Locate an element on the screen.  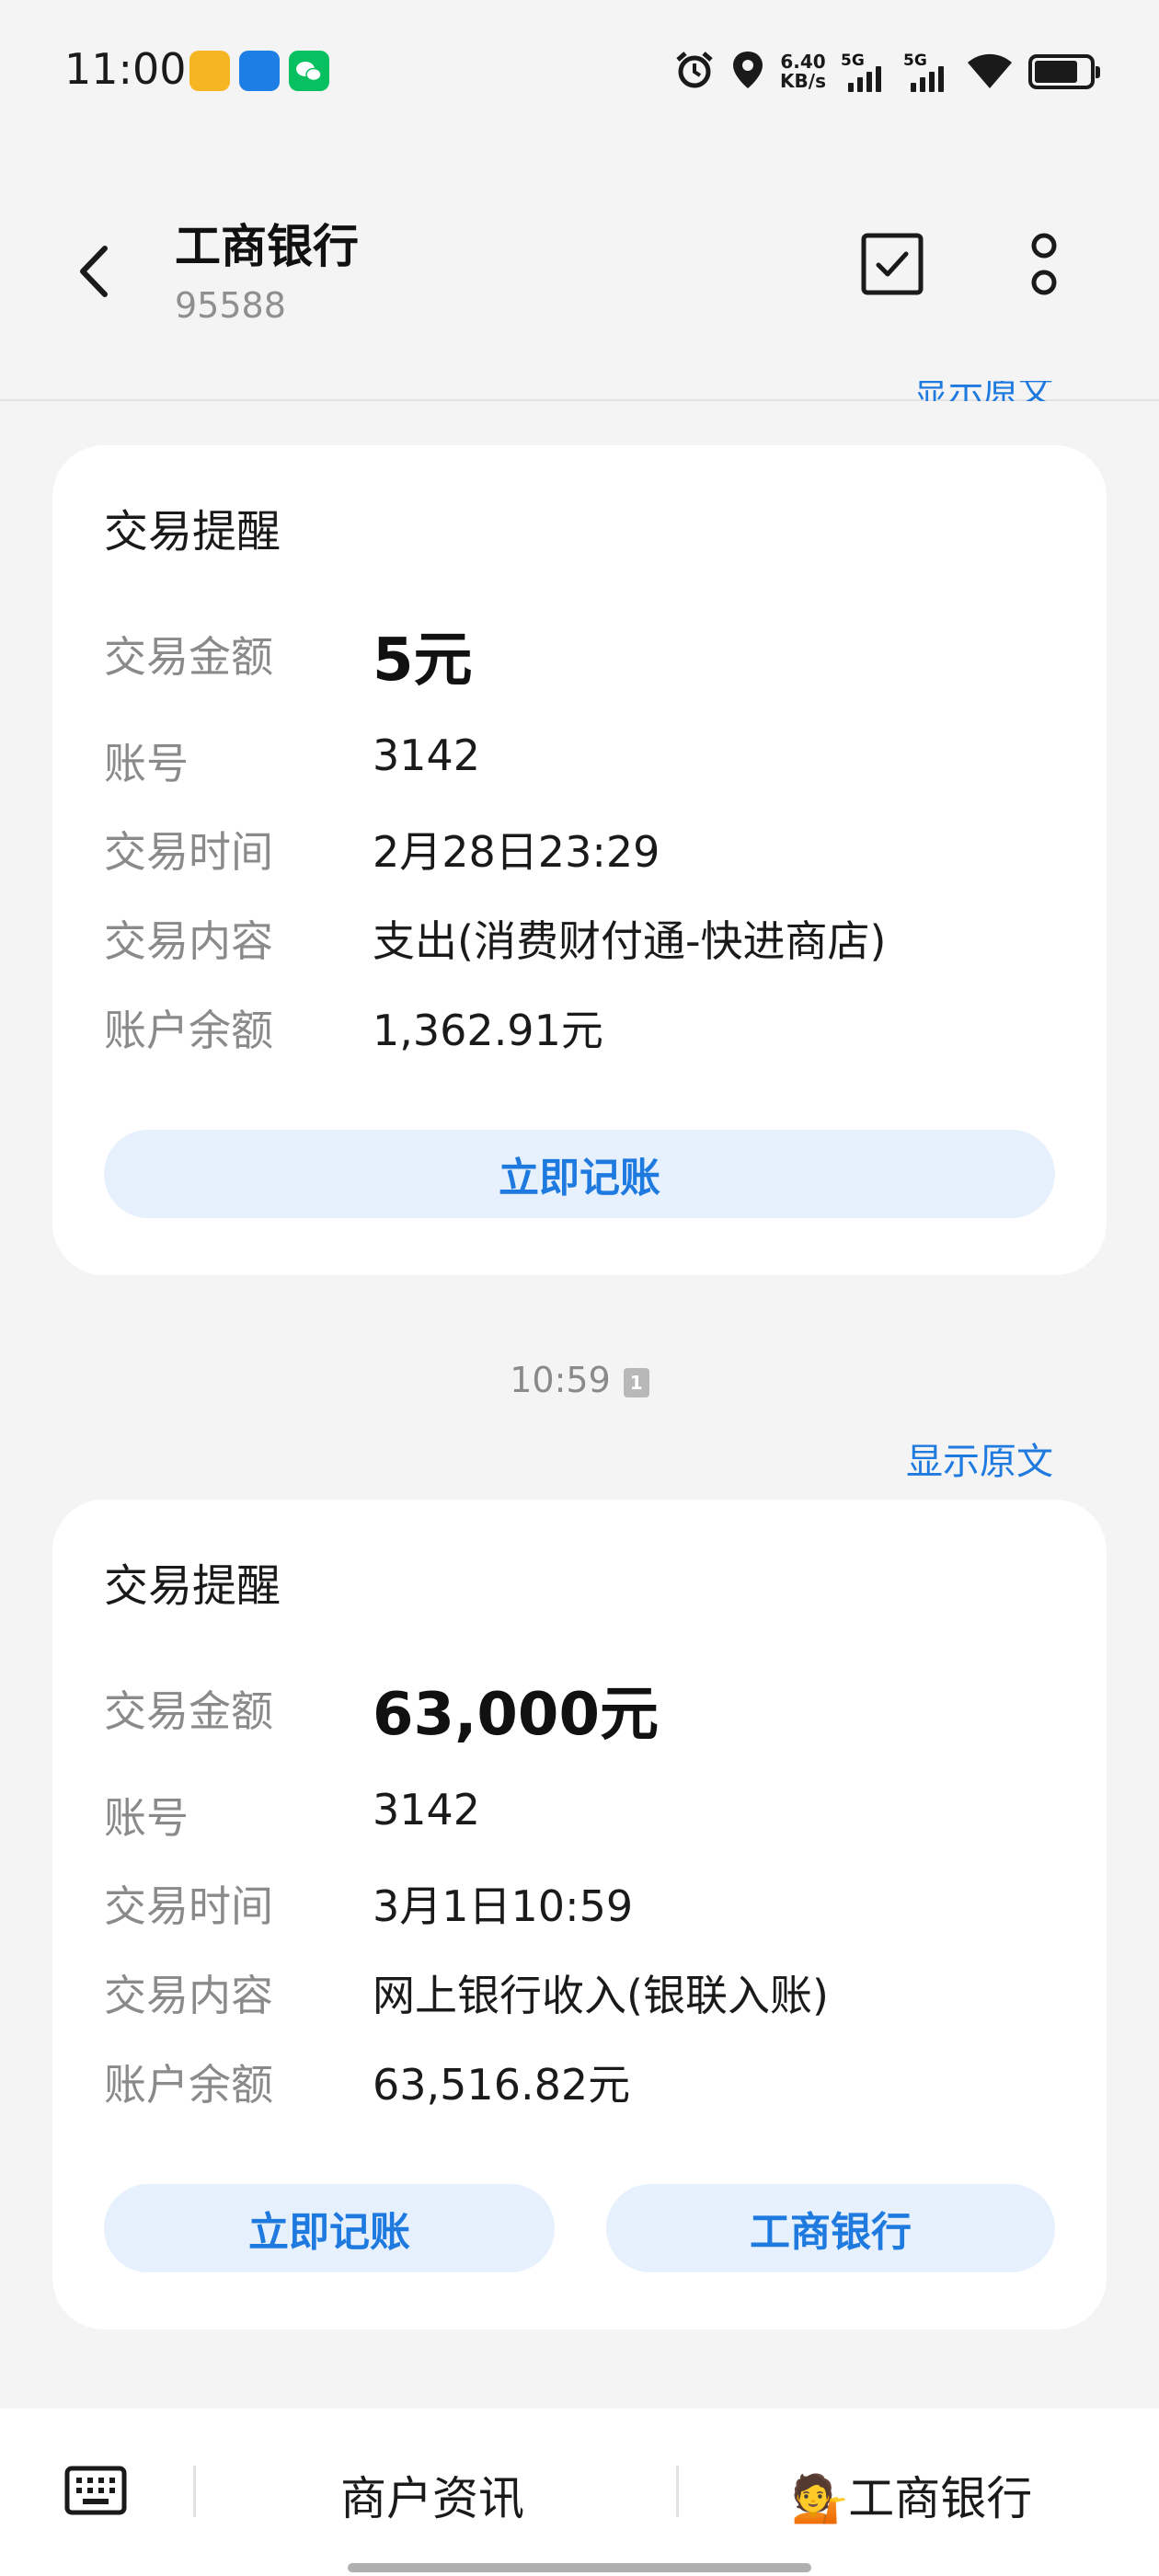
transaction-amount: 5元 is located at coordinates (423, 661).